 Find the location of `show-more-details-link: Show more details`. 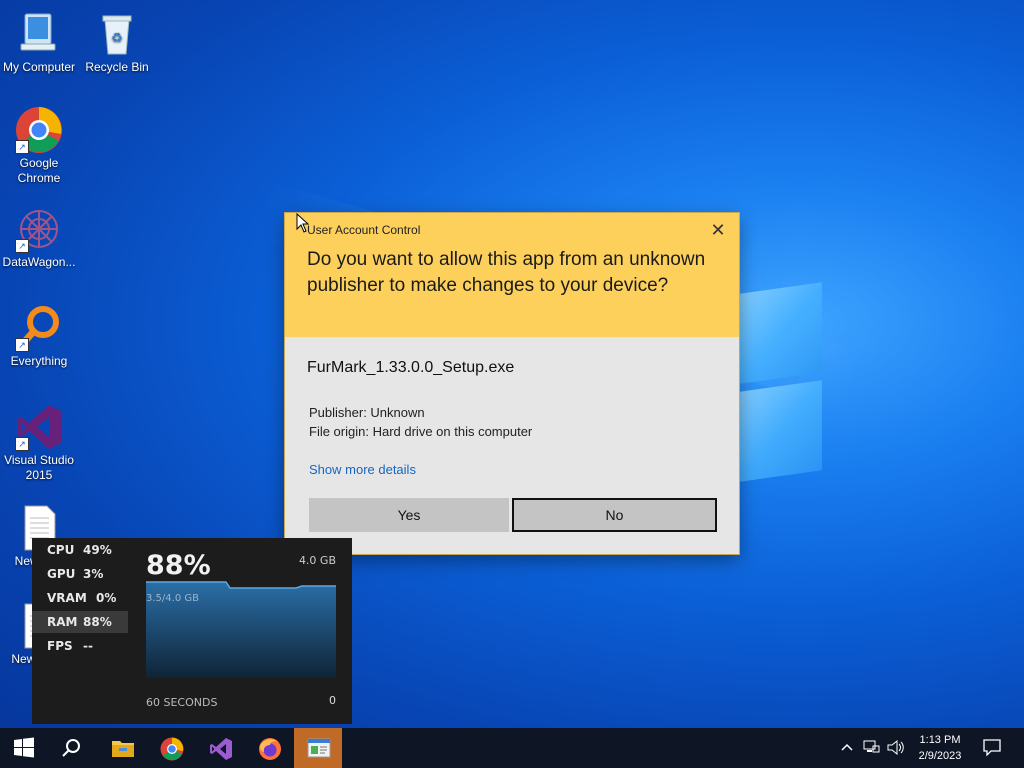

show-more-details-link: Show more details is located at coordinates (362, 469).